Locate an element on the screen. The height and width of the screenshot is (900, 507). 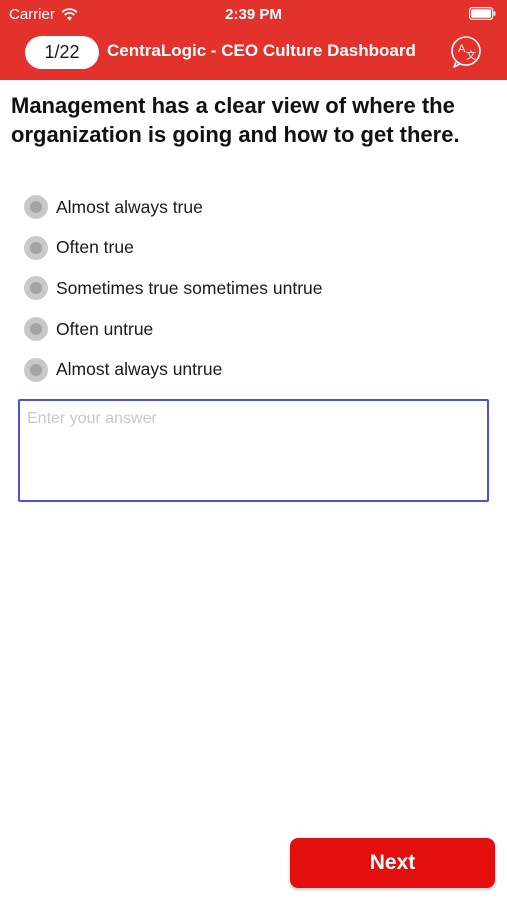
option-label: Almost always true is located at coordinates (129, 206).